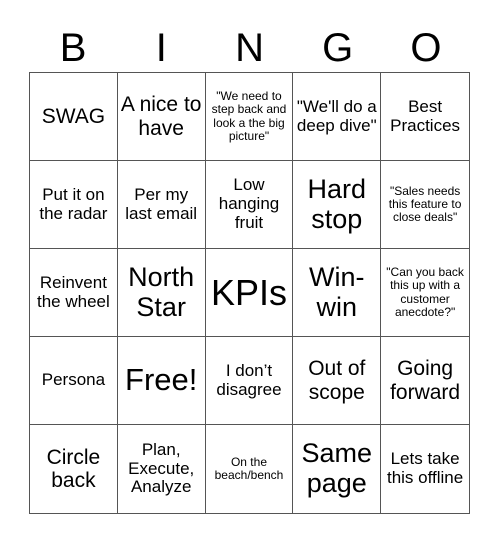 The width and height of the screenshot is (500, 544). What do you see at coordinates (337, 117) in the screenshot?
I see `bingo-cell: "We'll do a deep dive"` at bounding box center [337, 117].